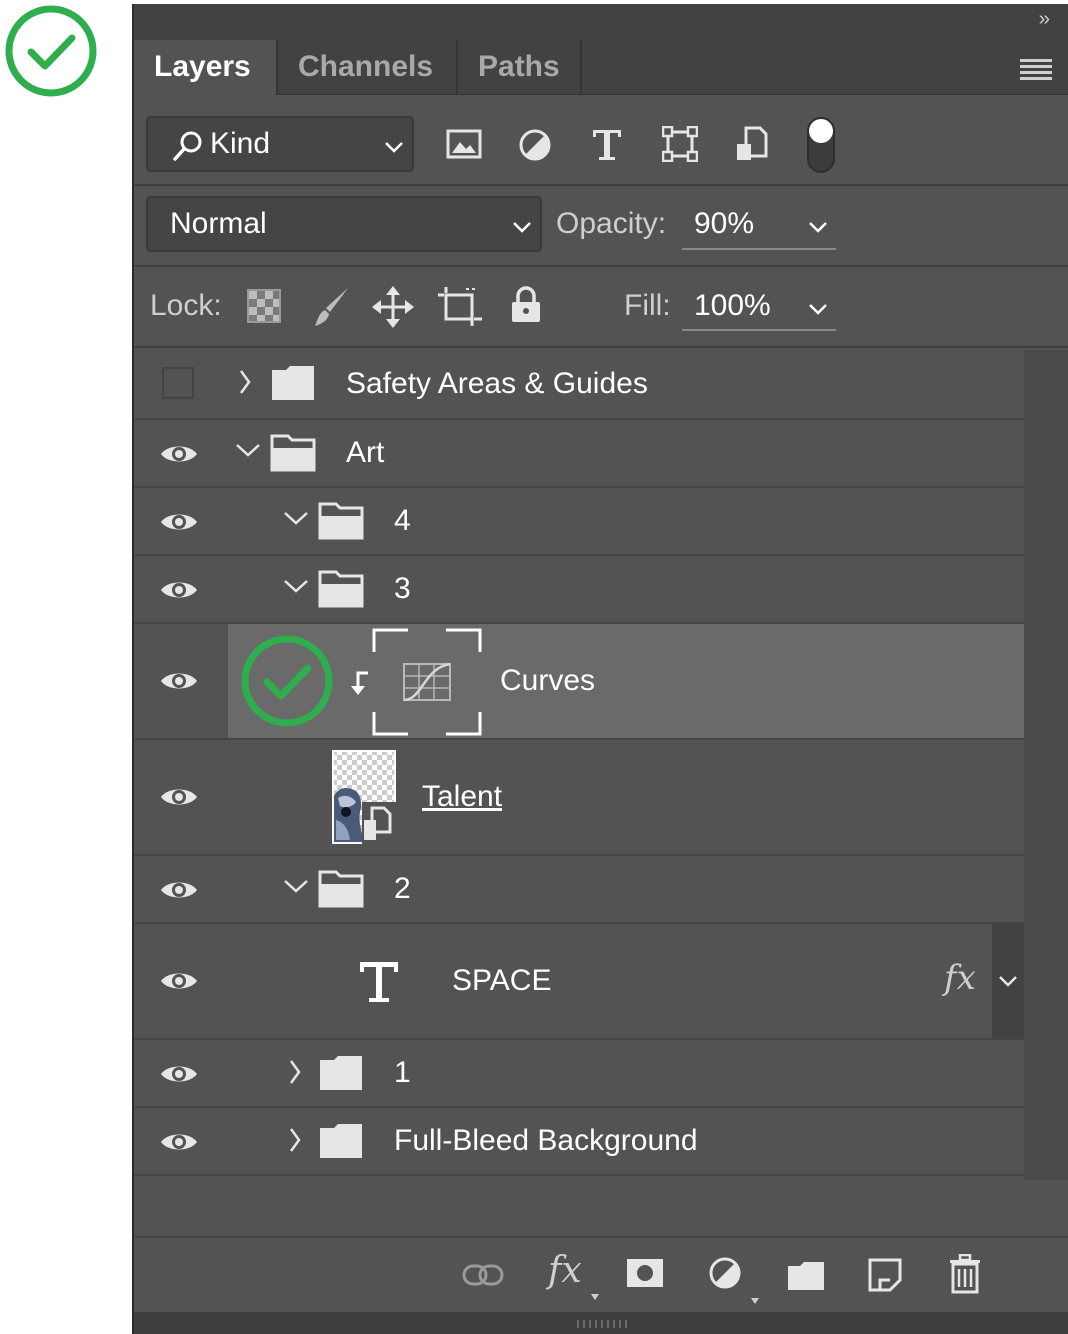 Image resolution: width=1068 pixels, height=1334 pixels. What do you see at coordinates (178, 383) in the screenshot?
I see `visibility-off-box` at bounding box center [178, 383].